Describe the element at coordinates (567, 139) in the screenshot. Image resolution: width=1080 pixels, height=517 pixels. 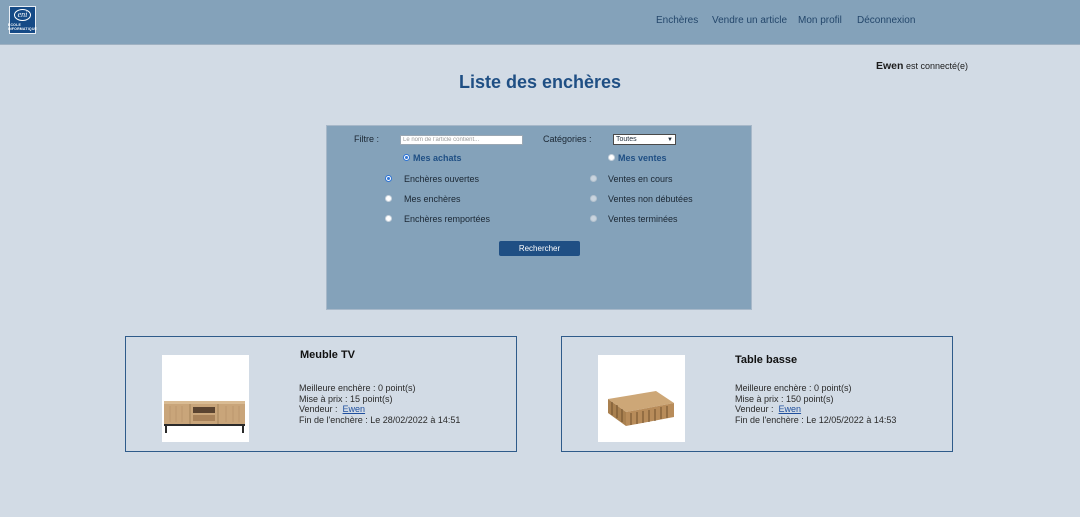
I see `category-label: Catégories :` at that location.